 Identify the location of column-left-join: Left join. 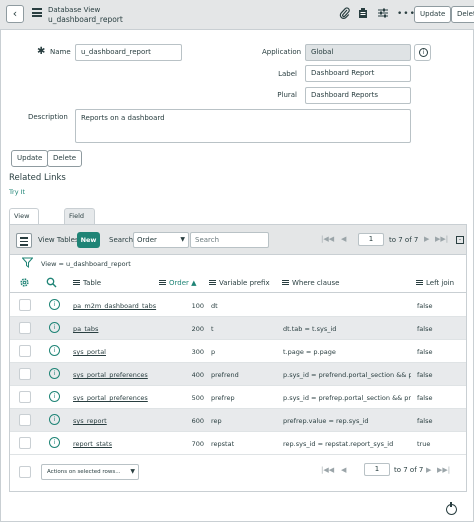
(435, 283).